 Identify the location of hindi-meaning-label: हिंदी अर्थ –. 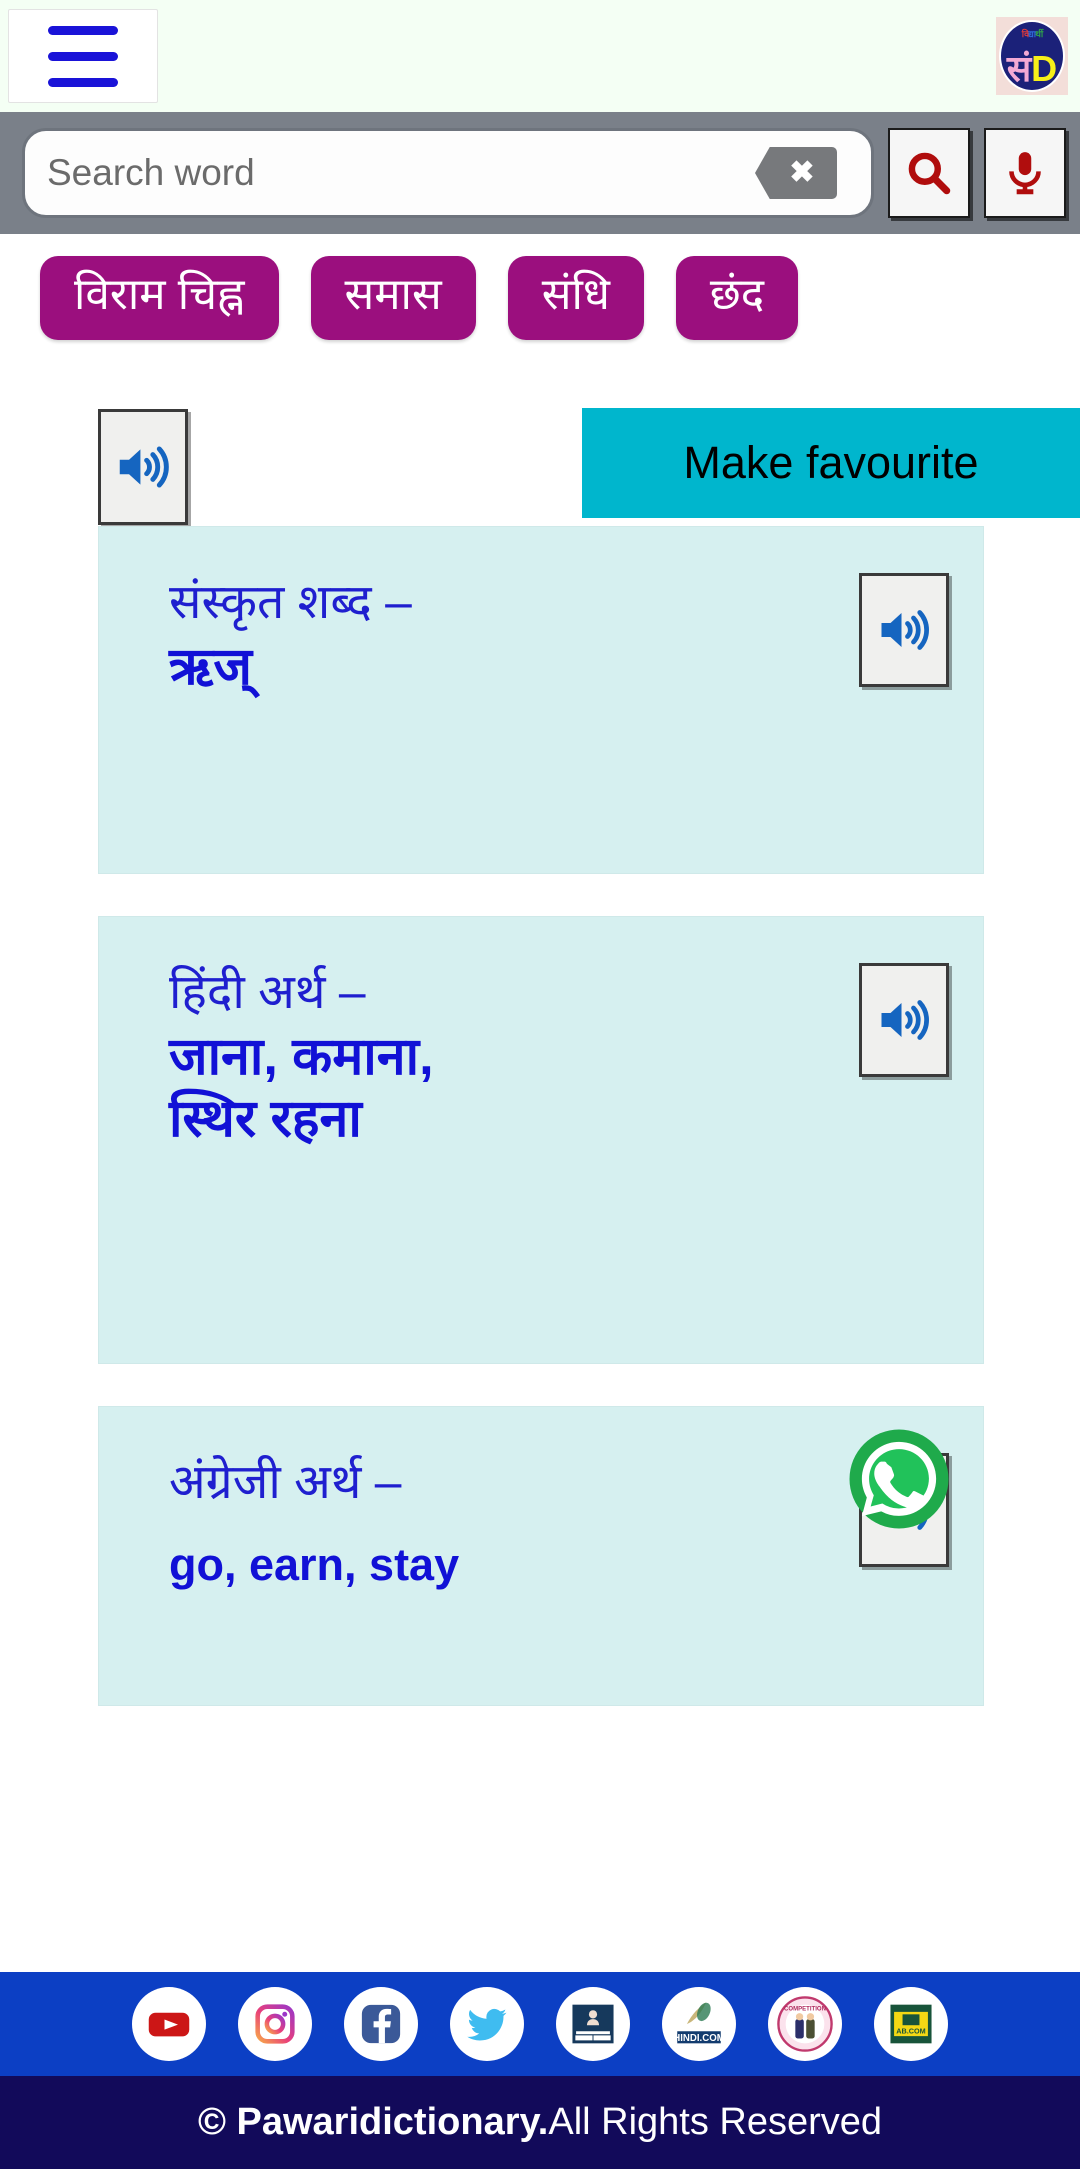
(267, 993).